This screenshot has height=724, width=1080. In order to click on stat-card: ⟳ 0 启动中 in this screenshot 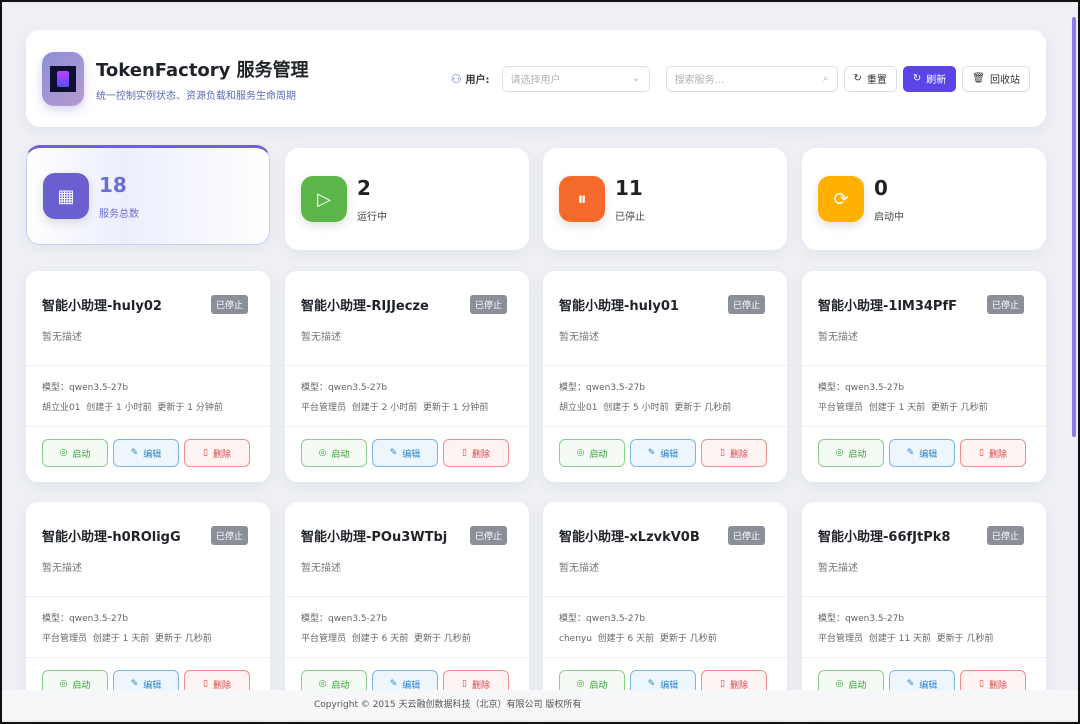, I will do `click(924, 199)`.